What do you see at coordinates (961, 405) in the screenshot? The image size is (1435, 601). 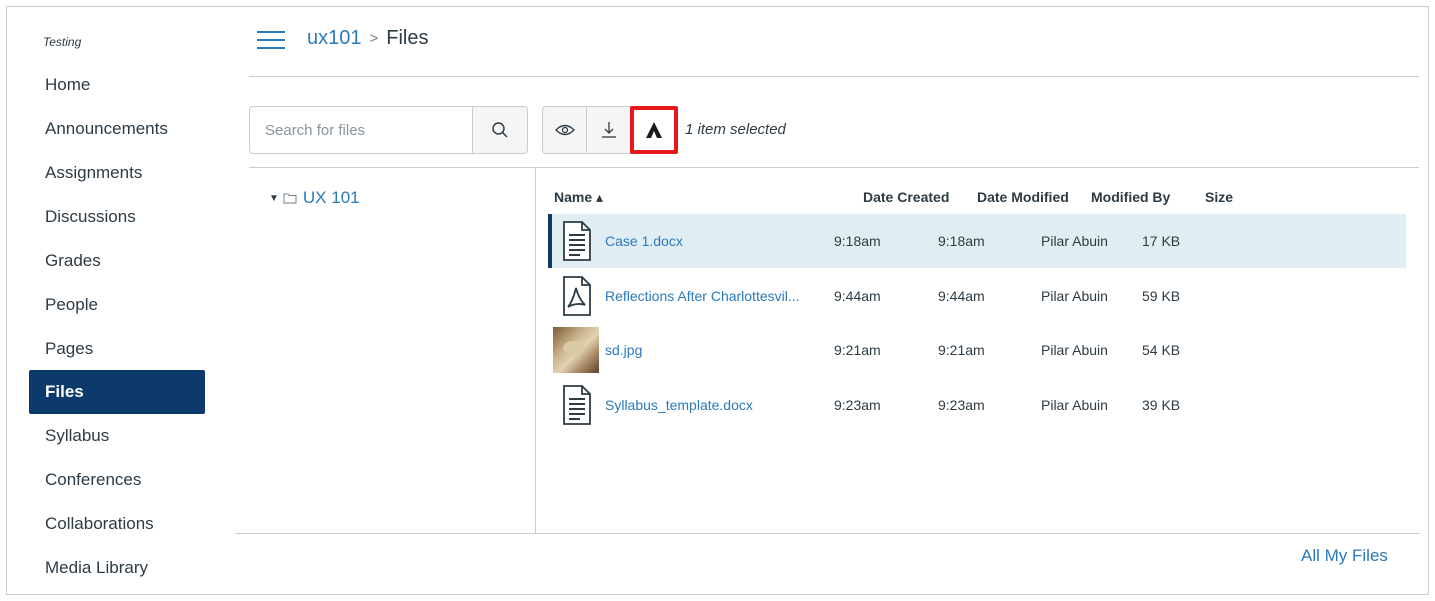 I see `date-modified: 9:23am` at bounding box center [961, 405].